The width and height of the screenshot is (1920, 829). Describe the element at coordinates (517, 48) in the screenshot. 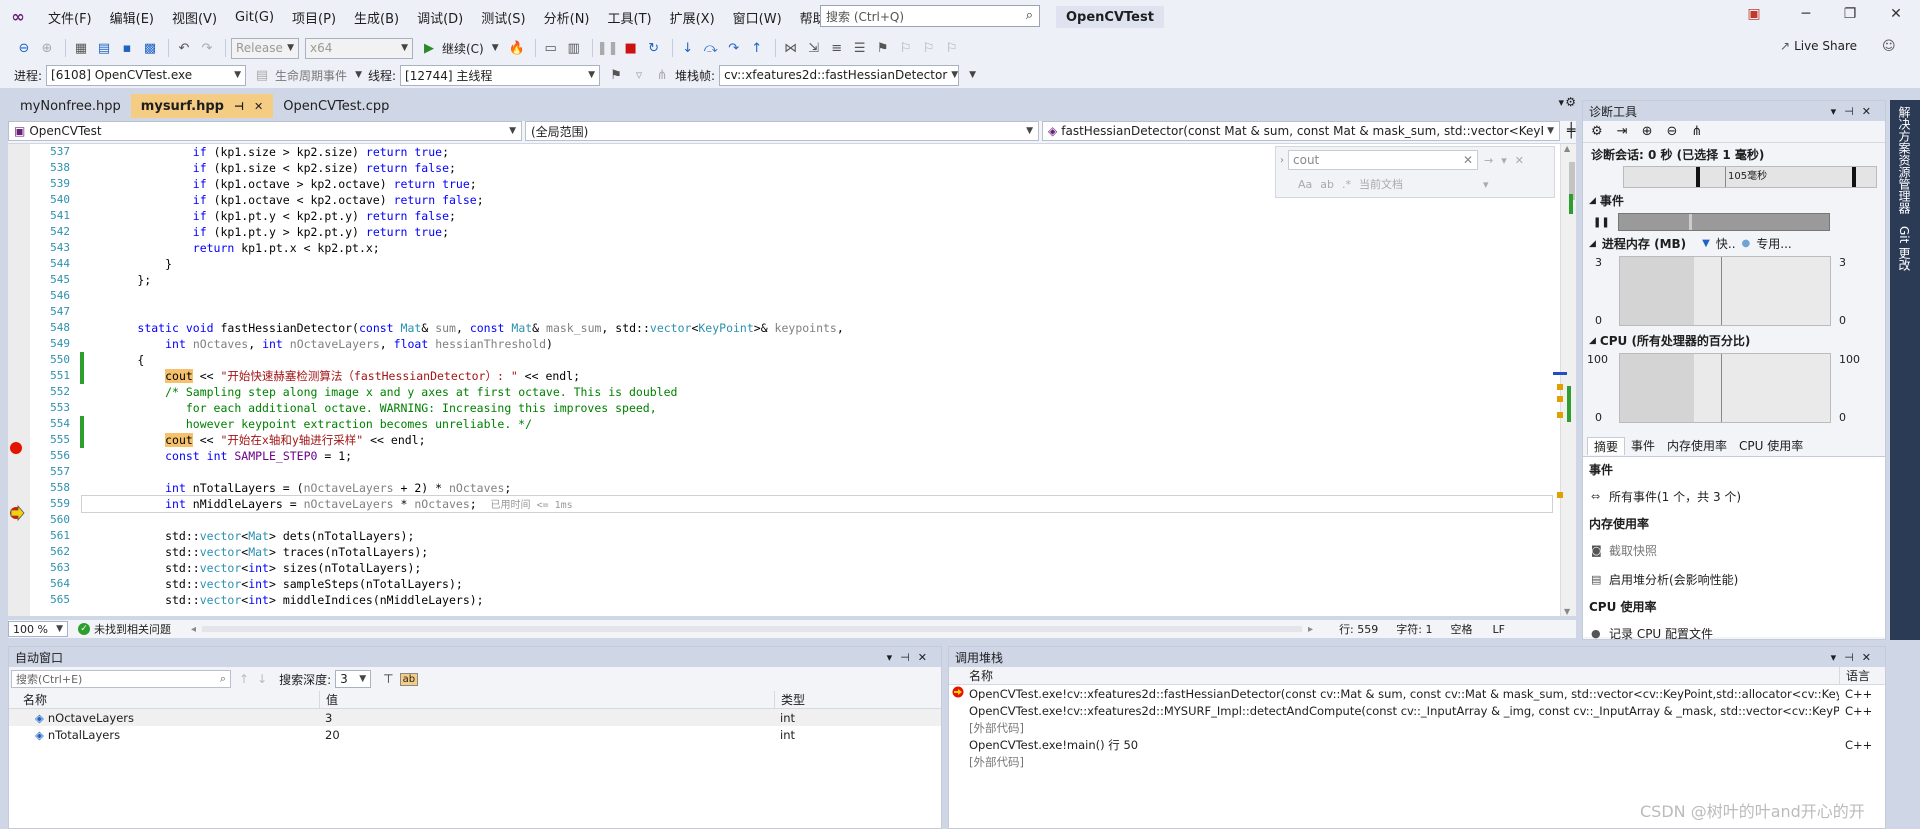

I see `hot-reload-icon: 🔥` at that location.